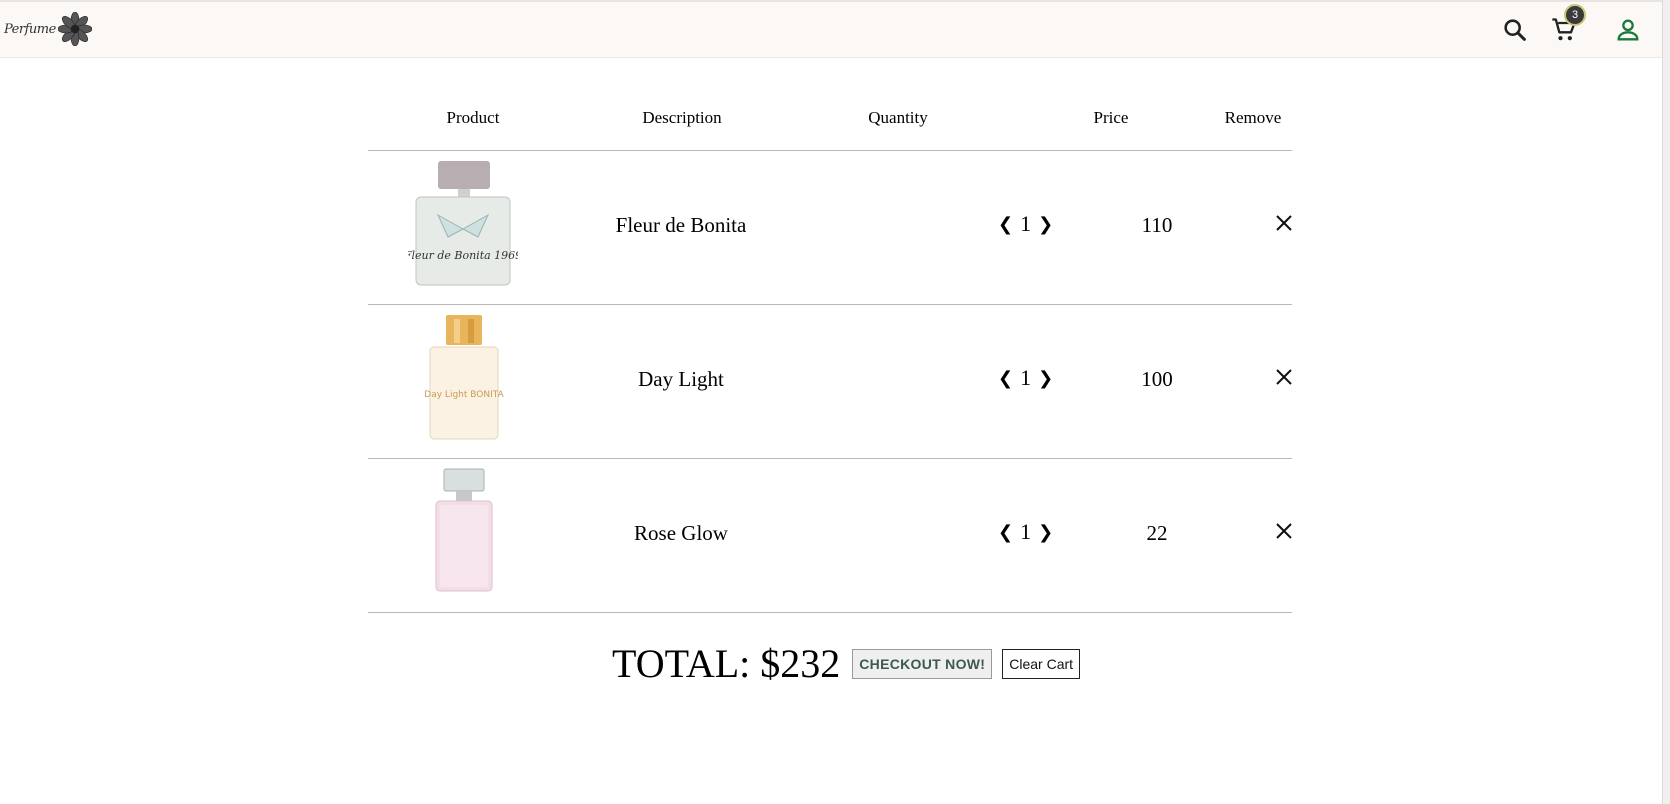 This screenshot has width=1670, height=804. What do you see at coordinates (846, 663) in the screenshot?
I see `cart-total-area: TOTAL: $232 CHECKOUT NOW! Clear Cart` at bounding box center [846, 663].